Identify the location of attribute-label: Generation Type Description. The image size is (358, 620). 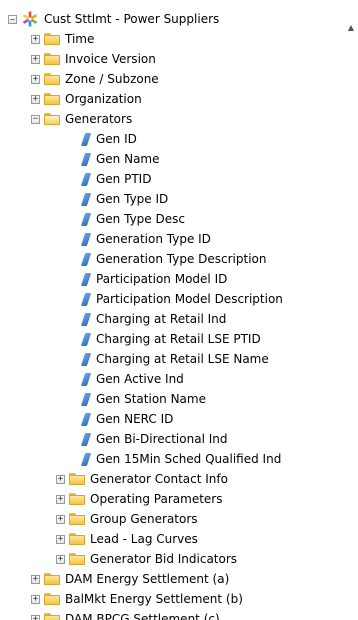
(181, 259).